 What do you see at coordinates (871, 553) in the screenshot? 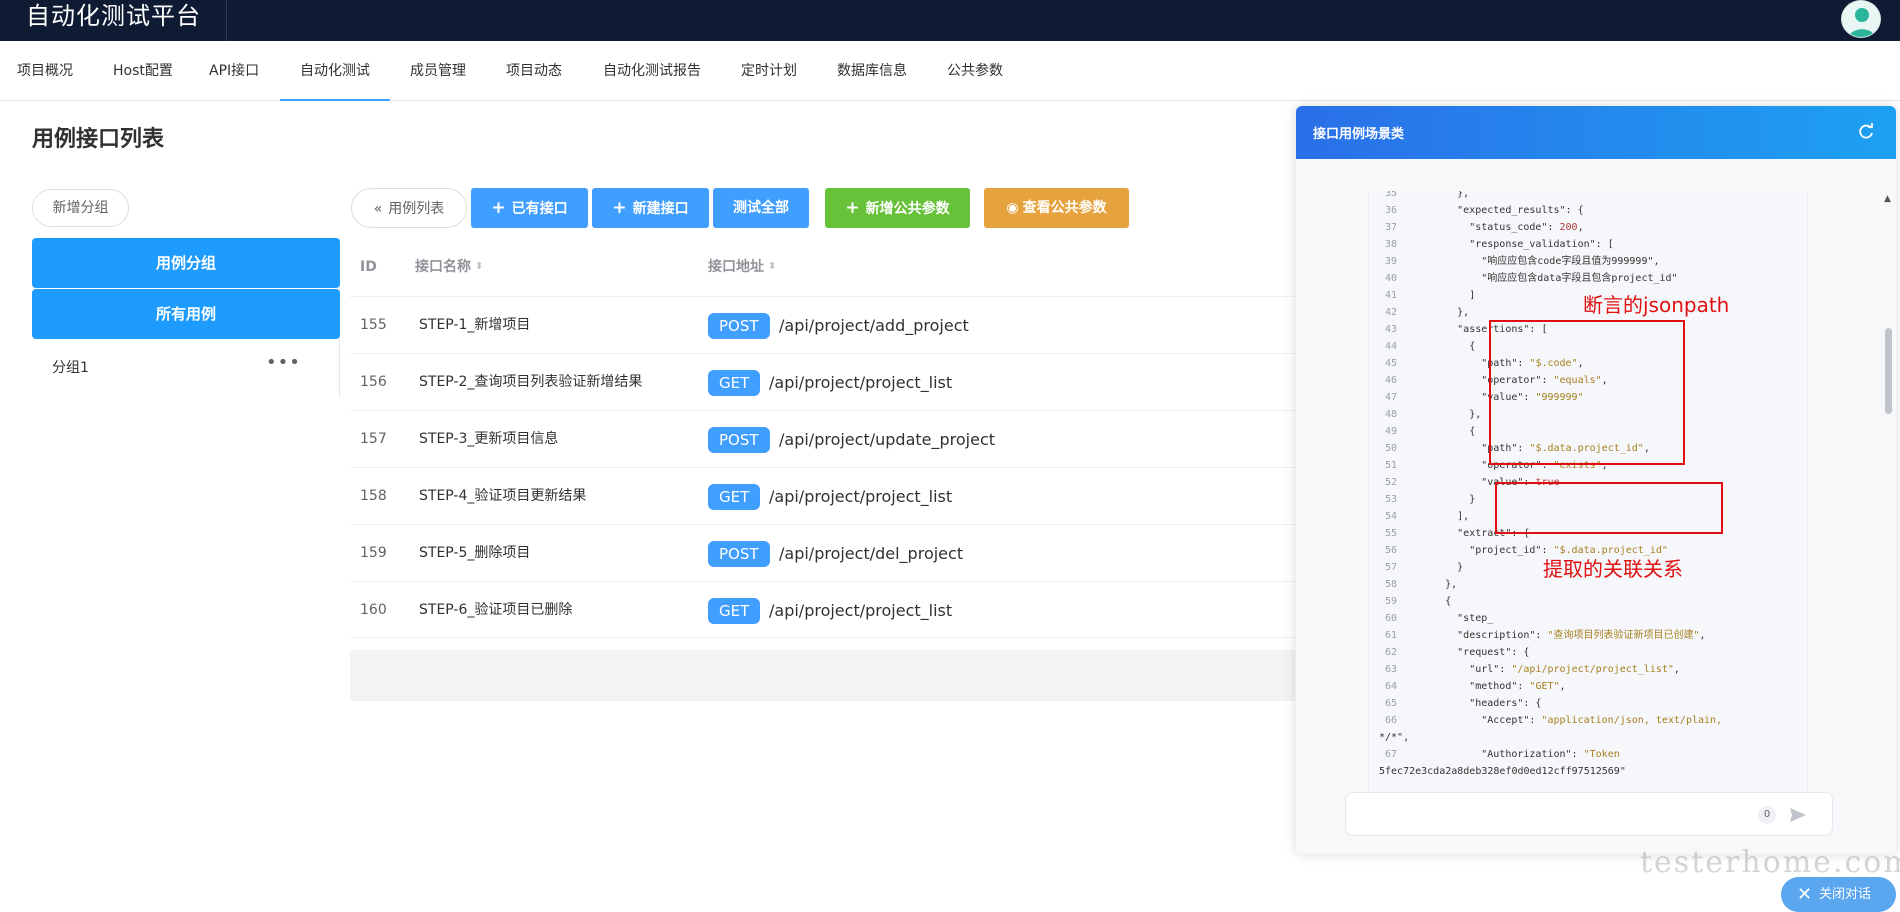
I see `row-url: /api/project/del_project` at bounding box center [871, 553].